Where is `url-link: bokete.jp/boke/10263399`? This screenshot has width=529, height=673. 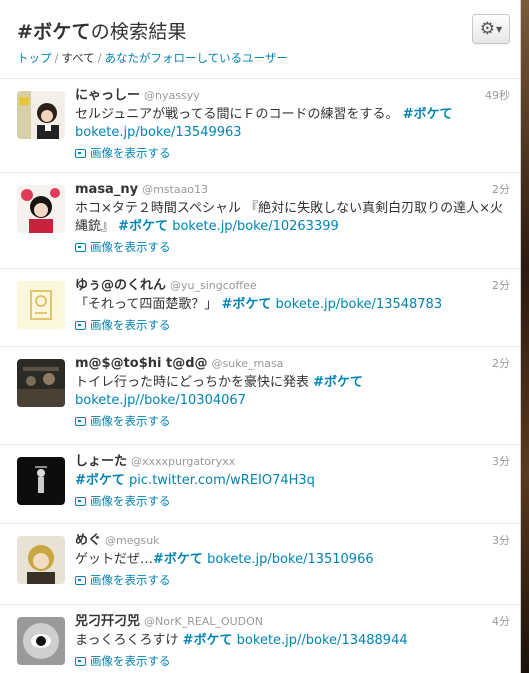
url-link: bokete.jp/boke/10263399 is located at coordinates (255, 226).